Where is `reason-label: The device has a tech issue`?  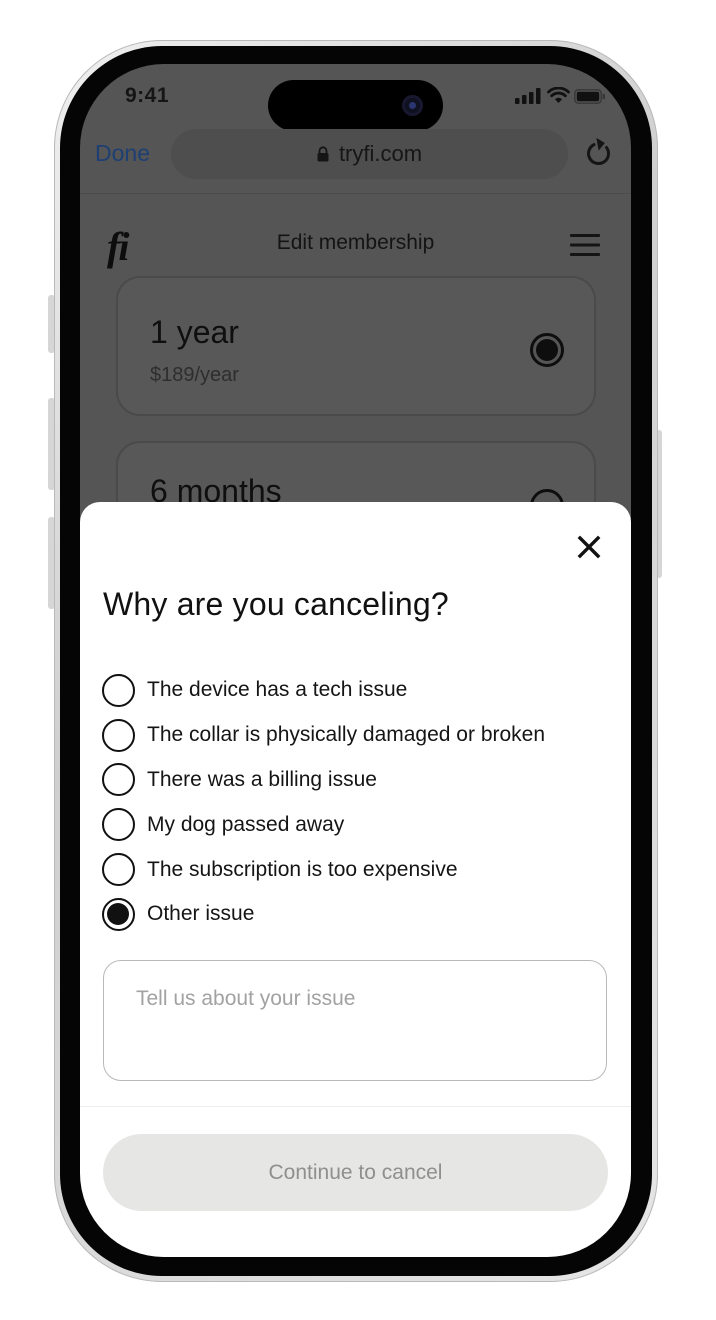
reason-label: The device has a tech issue is located at coordinates (277, 690).